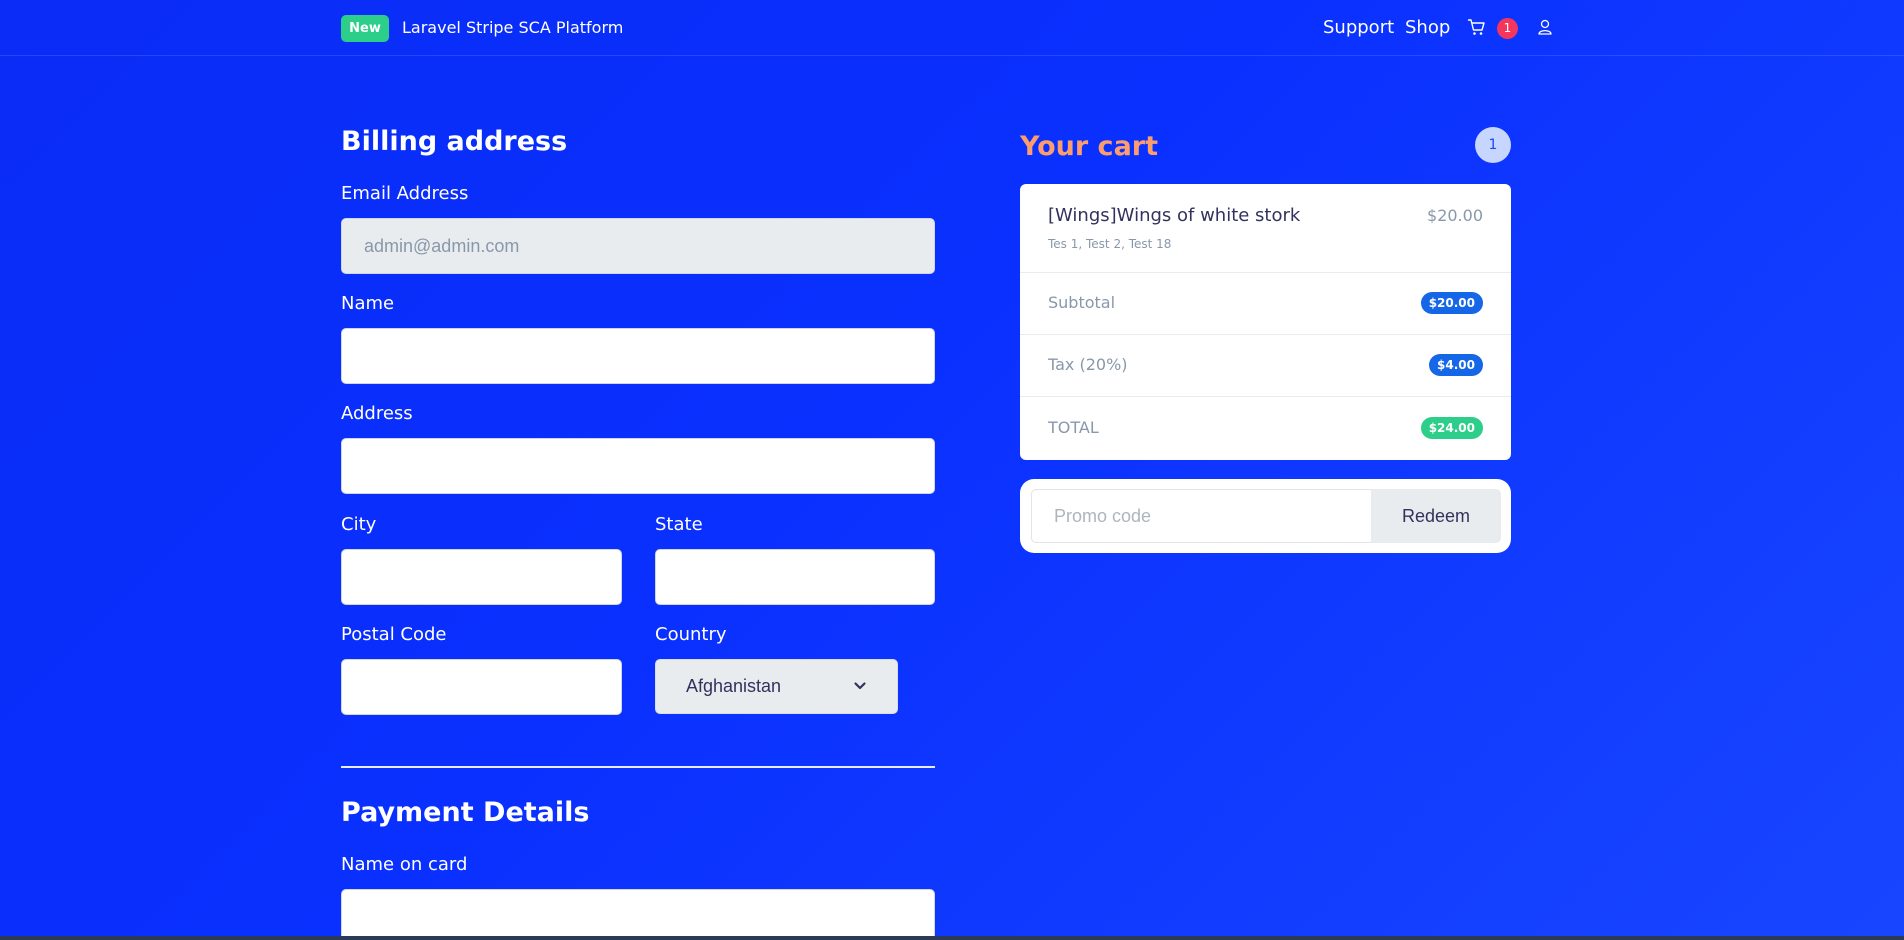  What do you see at coordinates (1265, 365) in the screenshot?
I see `tax-row: Tax (20%) $4.00` at bounding box center [1265, 365].